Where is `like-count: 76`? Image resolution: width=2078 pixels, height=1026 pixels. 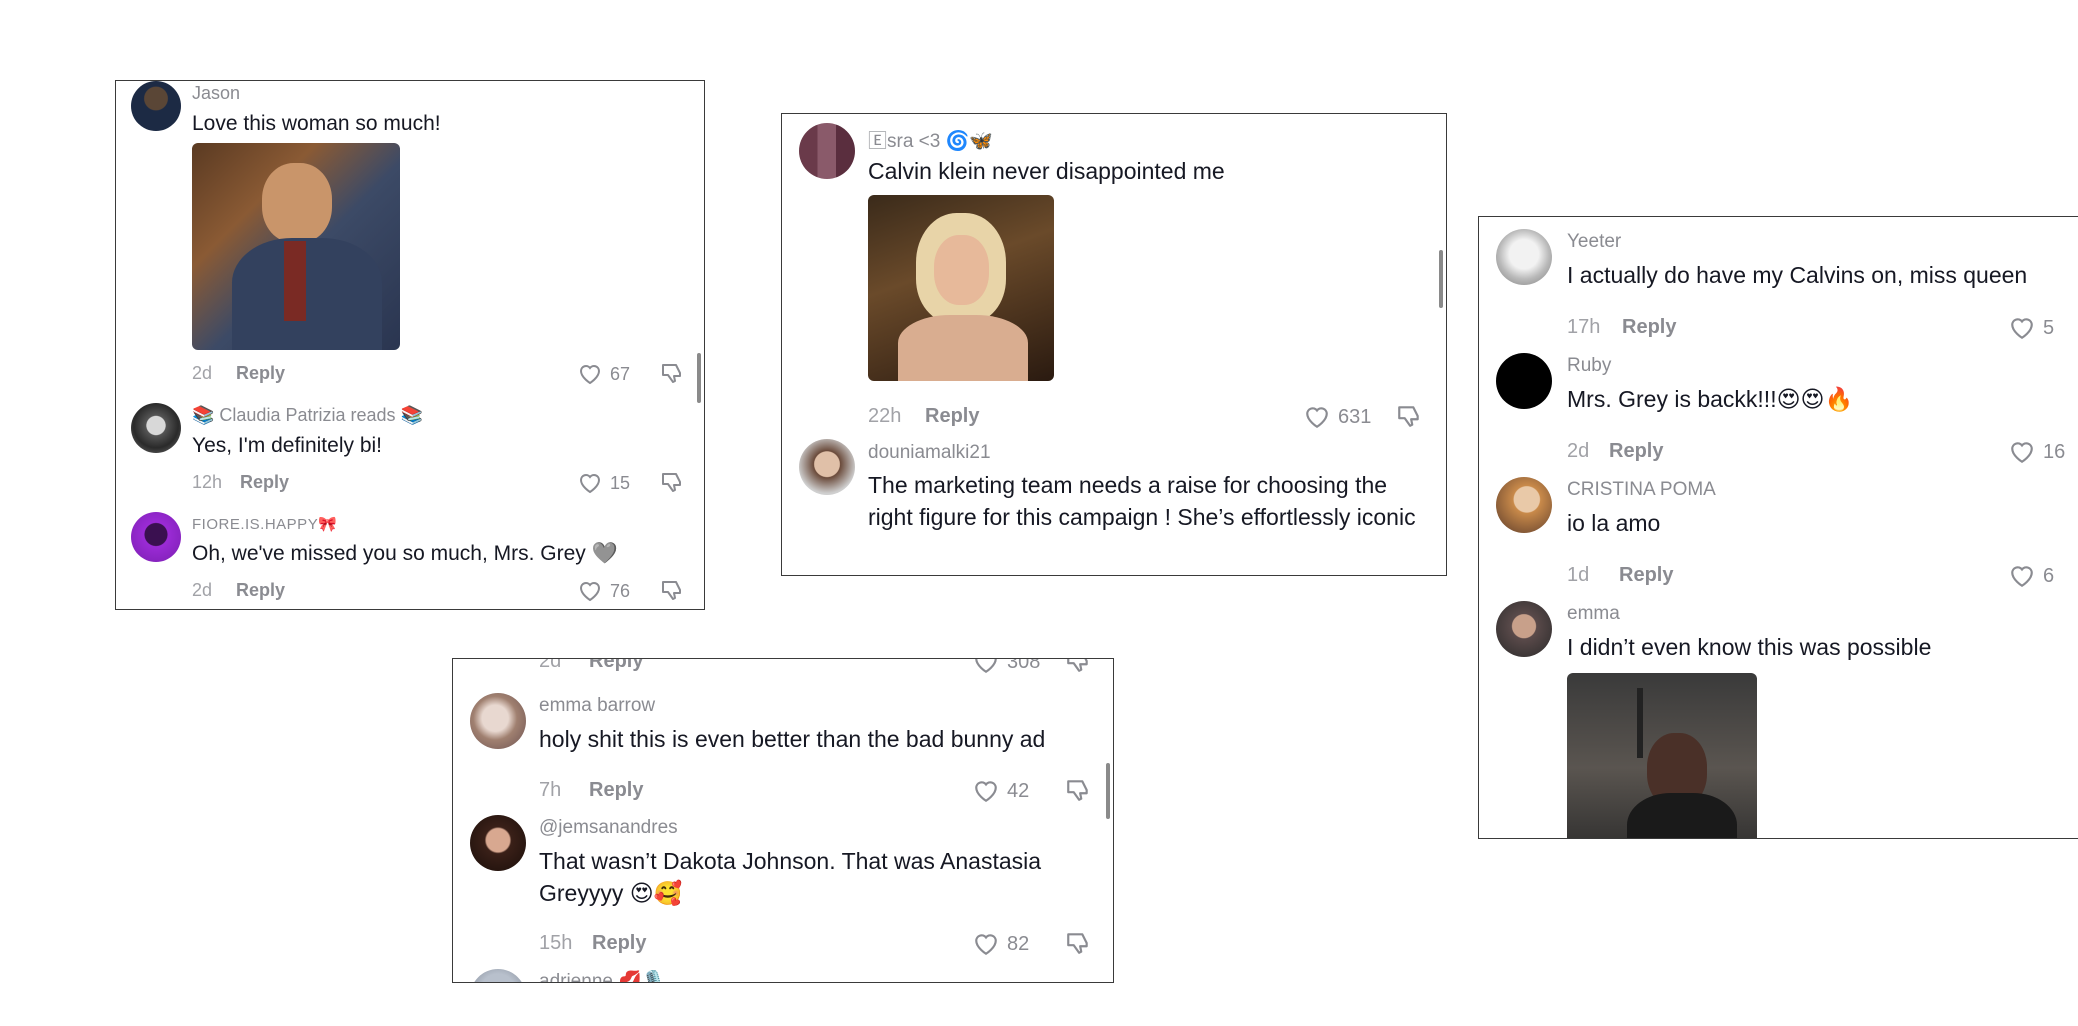
like-count: 76 is located at coordinates (620, 590).